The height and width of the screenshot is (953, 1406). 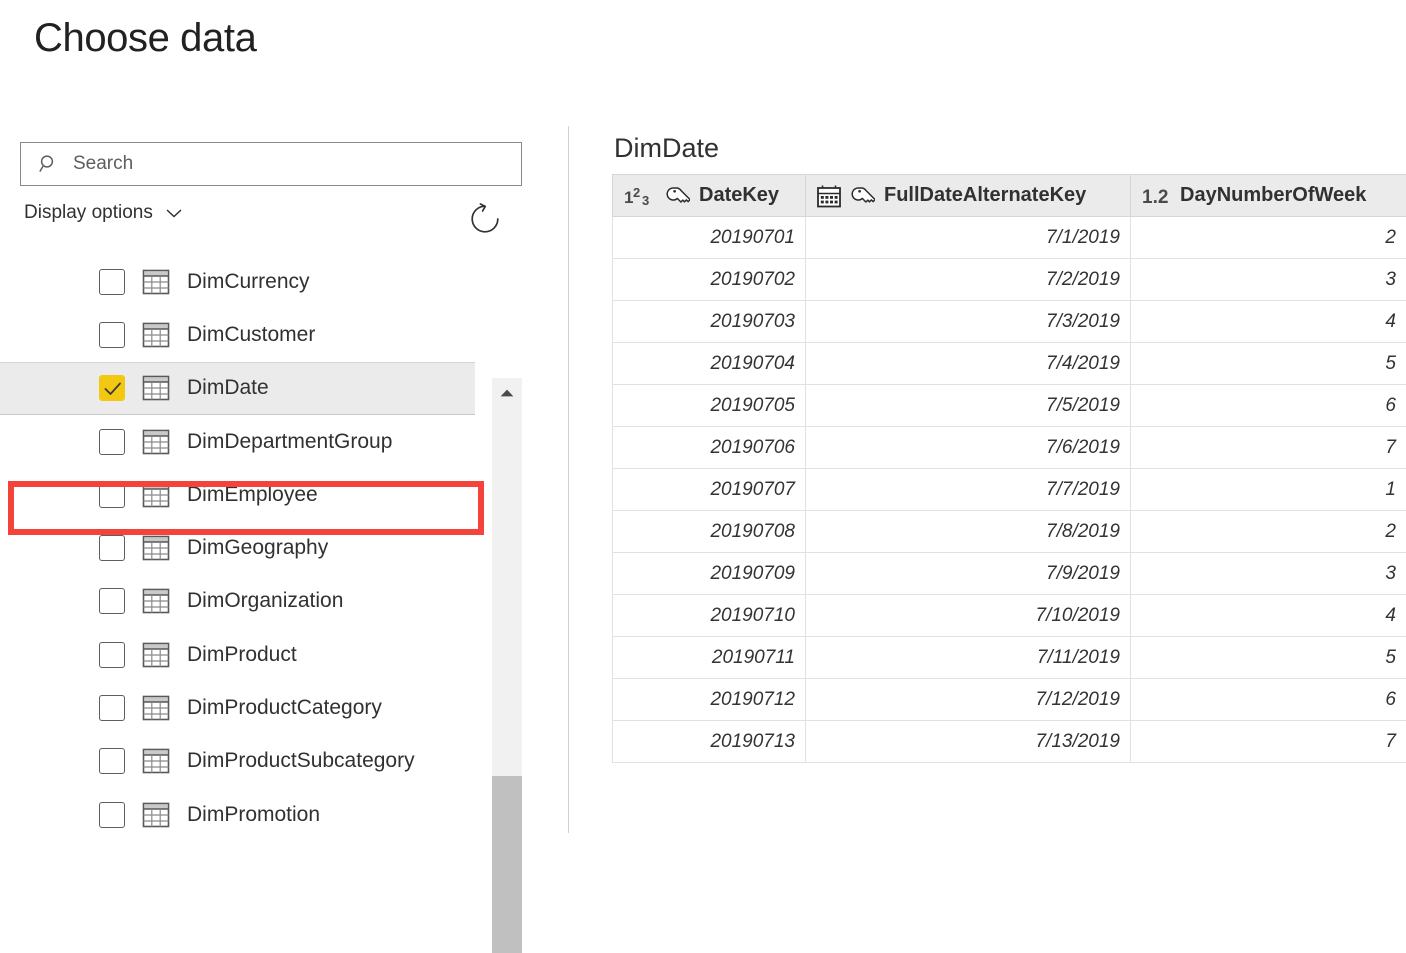 I want to click on display-options-label: Display options, so click(x=88, y=213).